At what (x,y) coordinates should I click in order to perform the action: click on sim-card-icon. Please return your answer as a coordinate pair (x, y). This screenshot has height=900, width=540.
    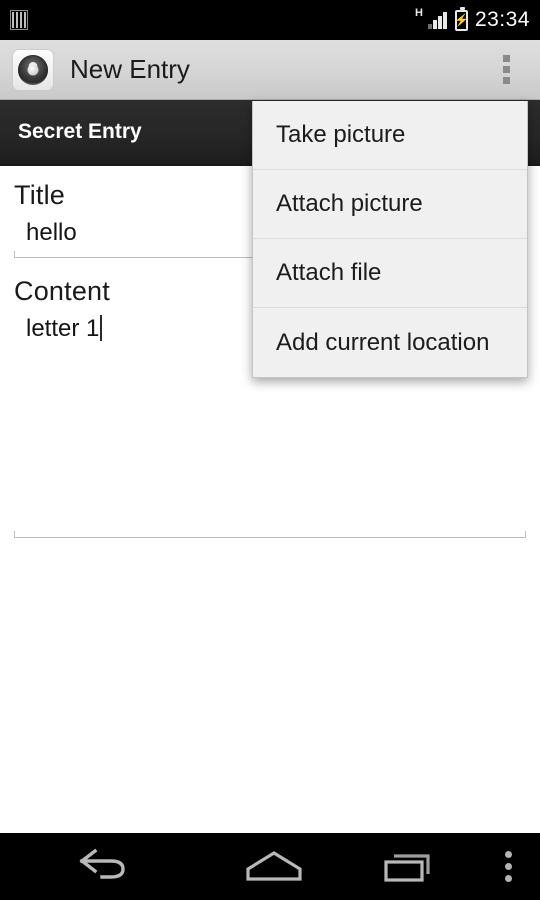
    Looking at the image, I should click on (19, 20).